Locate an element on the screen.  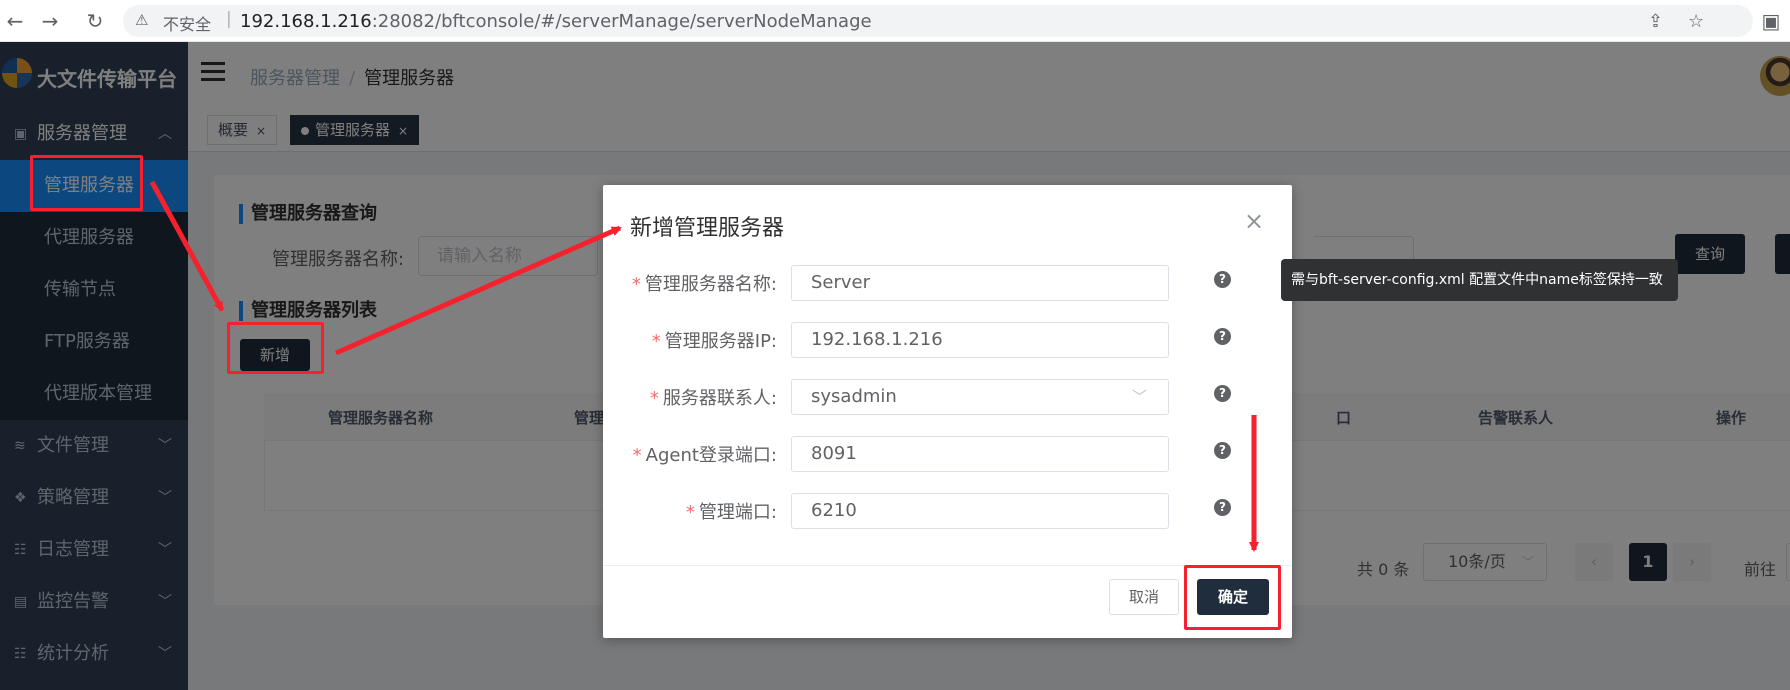
cancel-button: 取消 is located at coordinates (1144, 597).